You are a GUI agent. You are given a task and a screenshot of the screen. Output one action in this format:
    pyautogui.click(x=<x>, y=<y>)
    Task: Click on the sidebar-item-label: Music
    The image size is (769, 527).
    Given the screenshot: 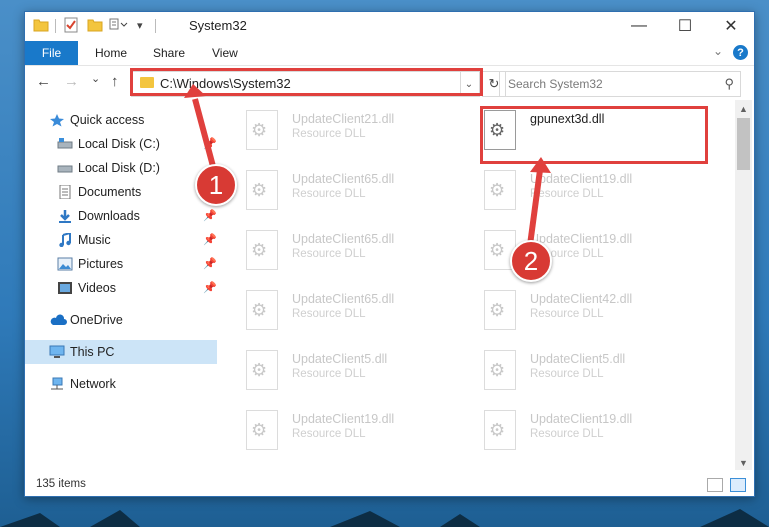 What is the action you would take?
    pyautogui.click(x=94, y=240)
    